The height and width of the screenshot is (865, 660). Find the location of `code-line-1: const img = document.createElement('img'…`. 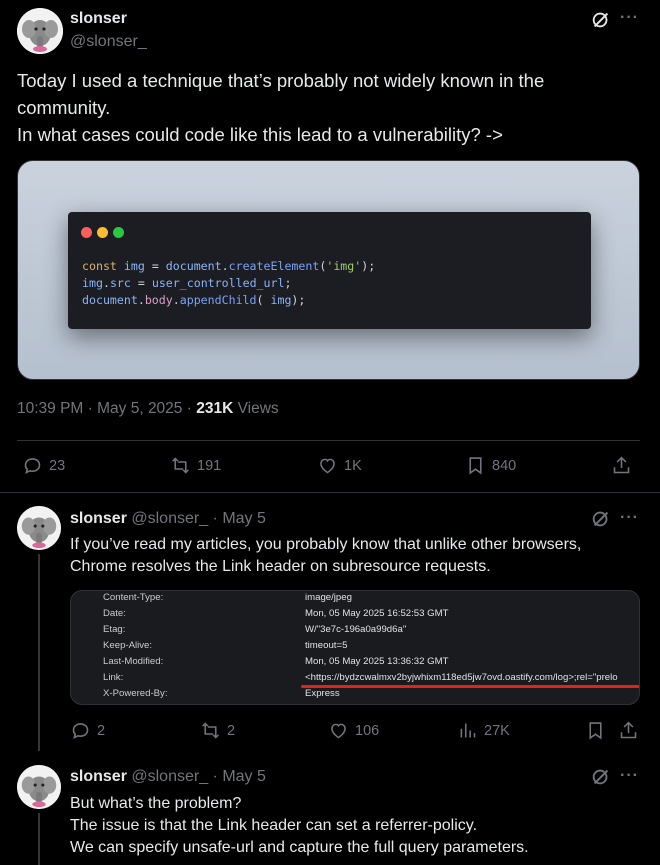

code-line-1: const img = document.createElement('img'… is located at coordinates (229, 266).